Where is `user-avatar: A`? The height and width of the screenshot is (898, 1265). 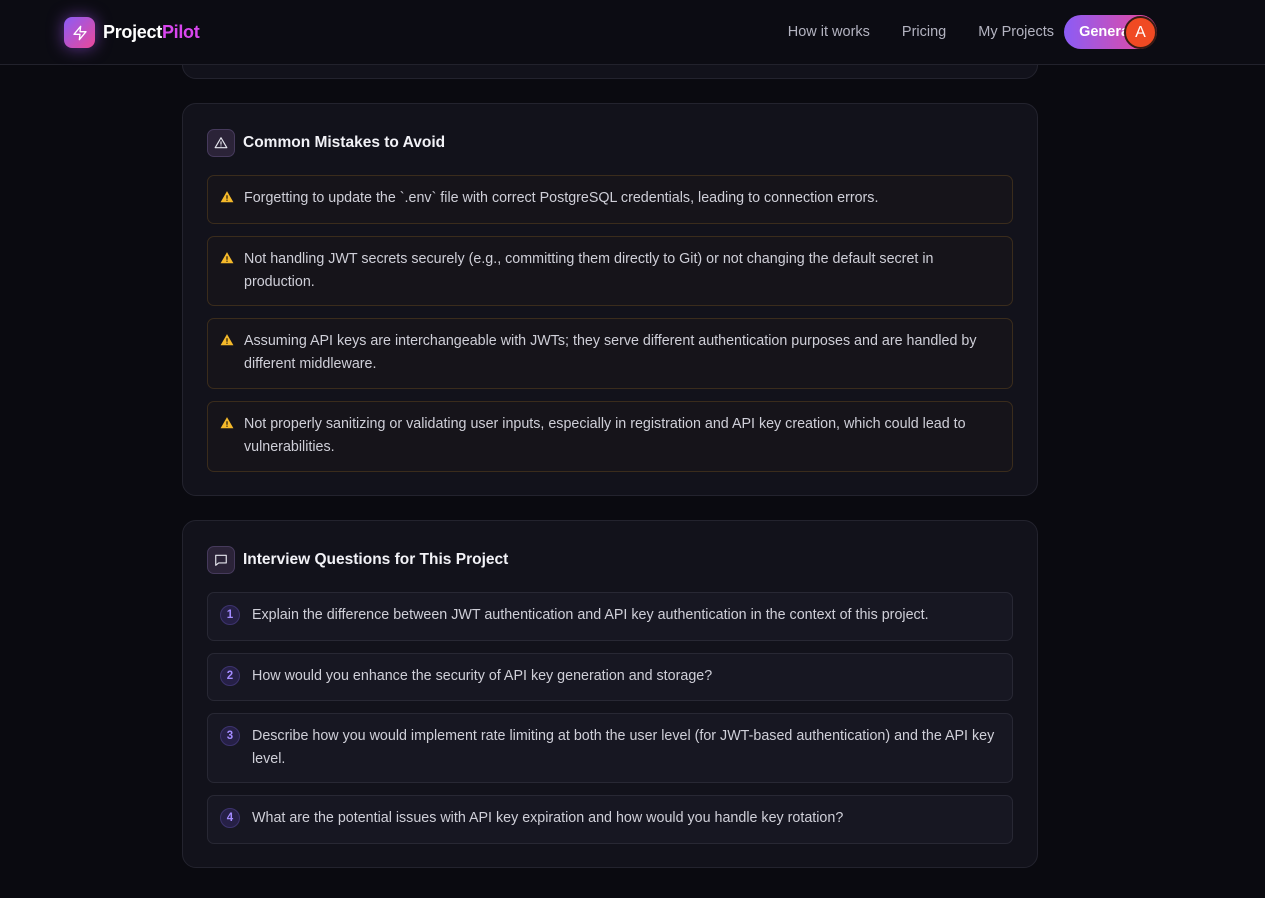 user-avatar: A is located at coordinates (1140, 32).